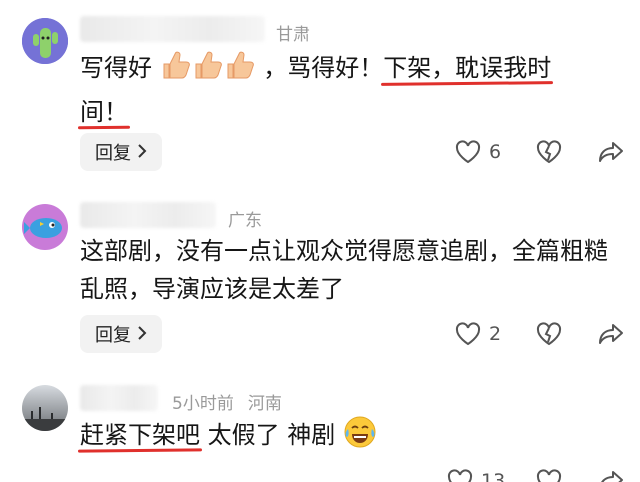  Describe the element at coordinates (467, 68) in the screenshot. I see `underlined-text: 下架，耽误我时` at that location.